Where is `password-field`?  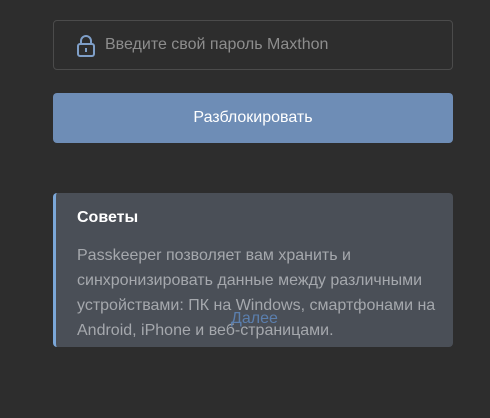
password-field is located at coordinates (253, 45).